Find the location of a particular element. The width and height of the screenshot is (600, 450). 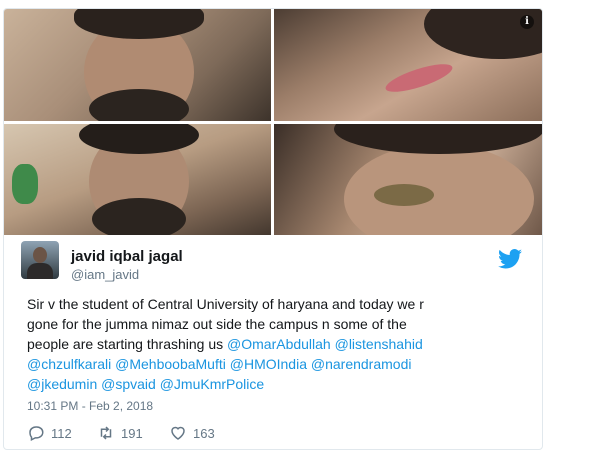

mention-link: @spvaid is located at coordinates (128, 384).